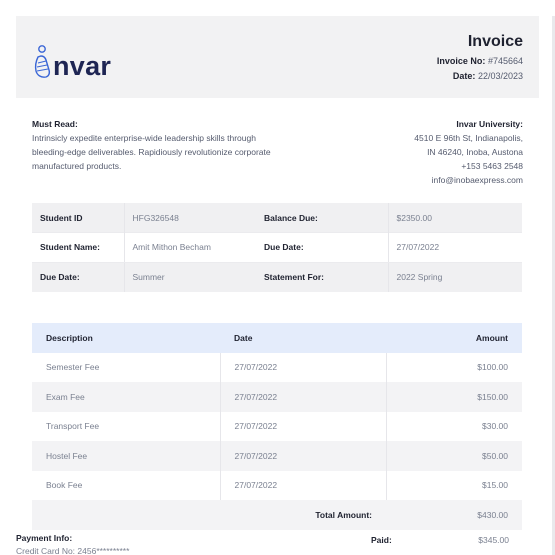  Describe the element at coordinates (495, 41) in the screenshot. I see `invoice-title: Invoice` at that location.